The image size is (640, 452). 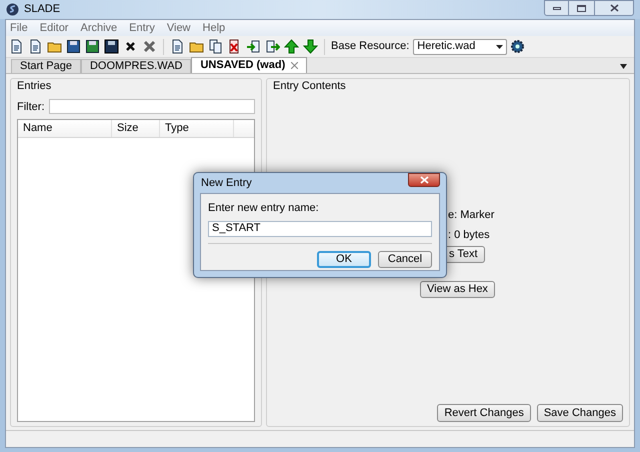 What do you see at coordinates (370, 46) in the screenshot?
I see `base-resource-label: Base Resource:` at bounding box center [370, 46].